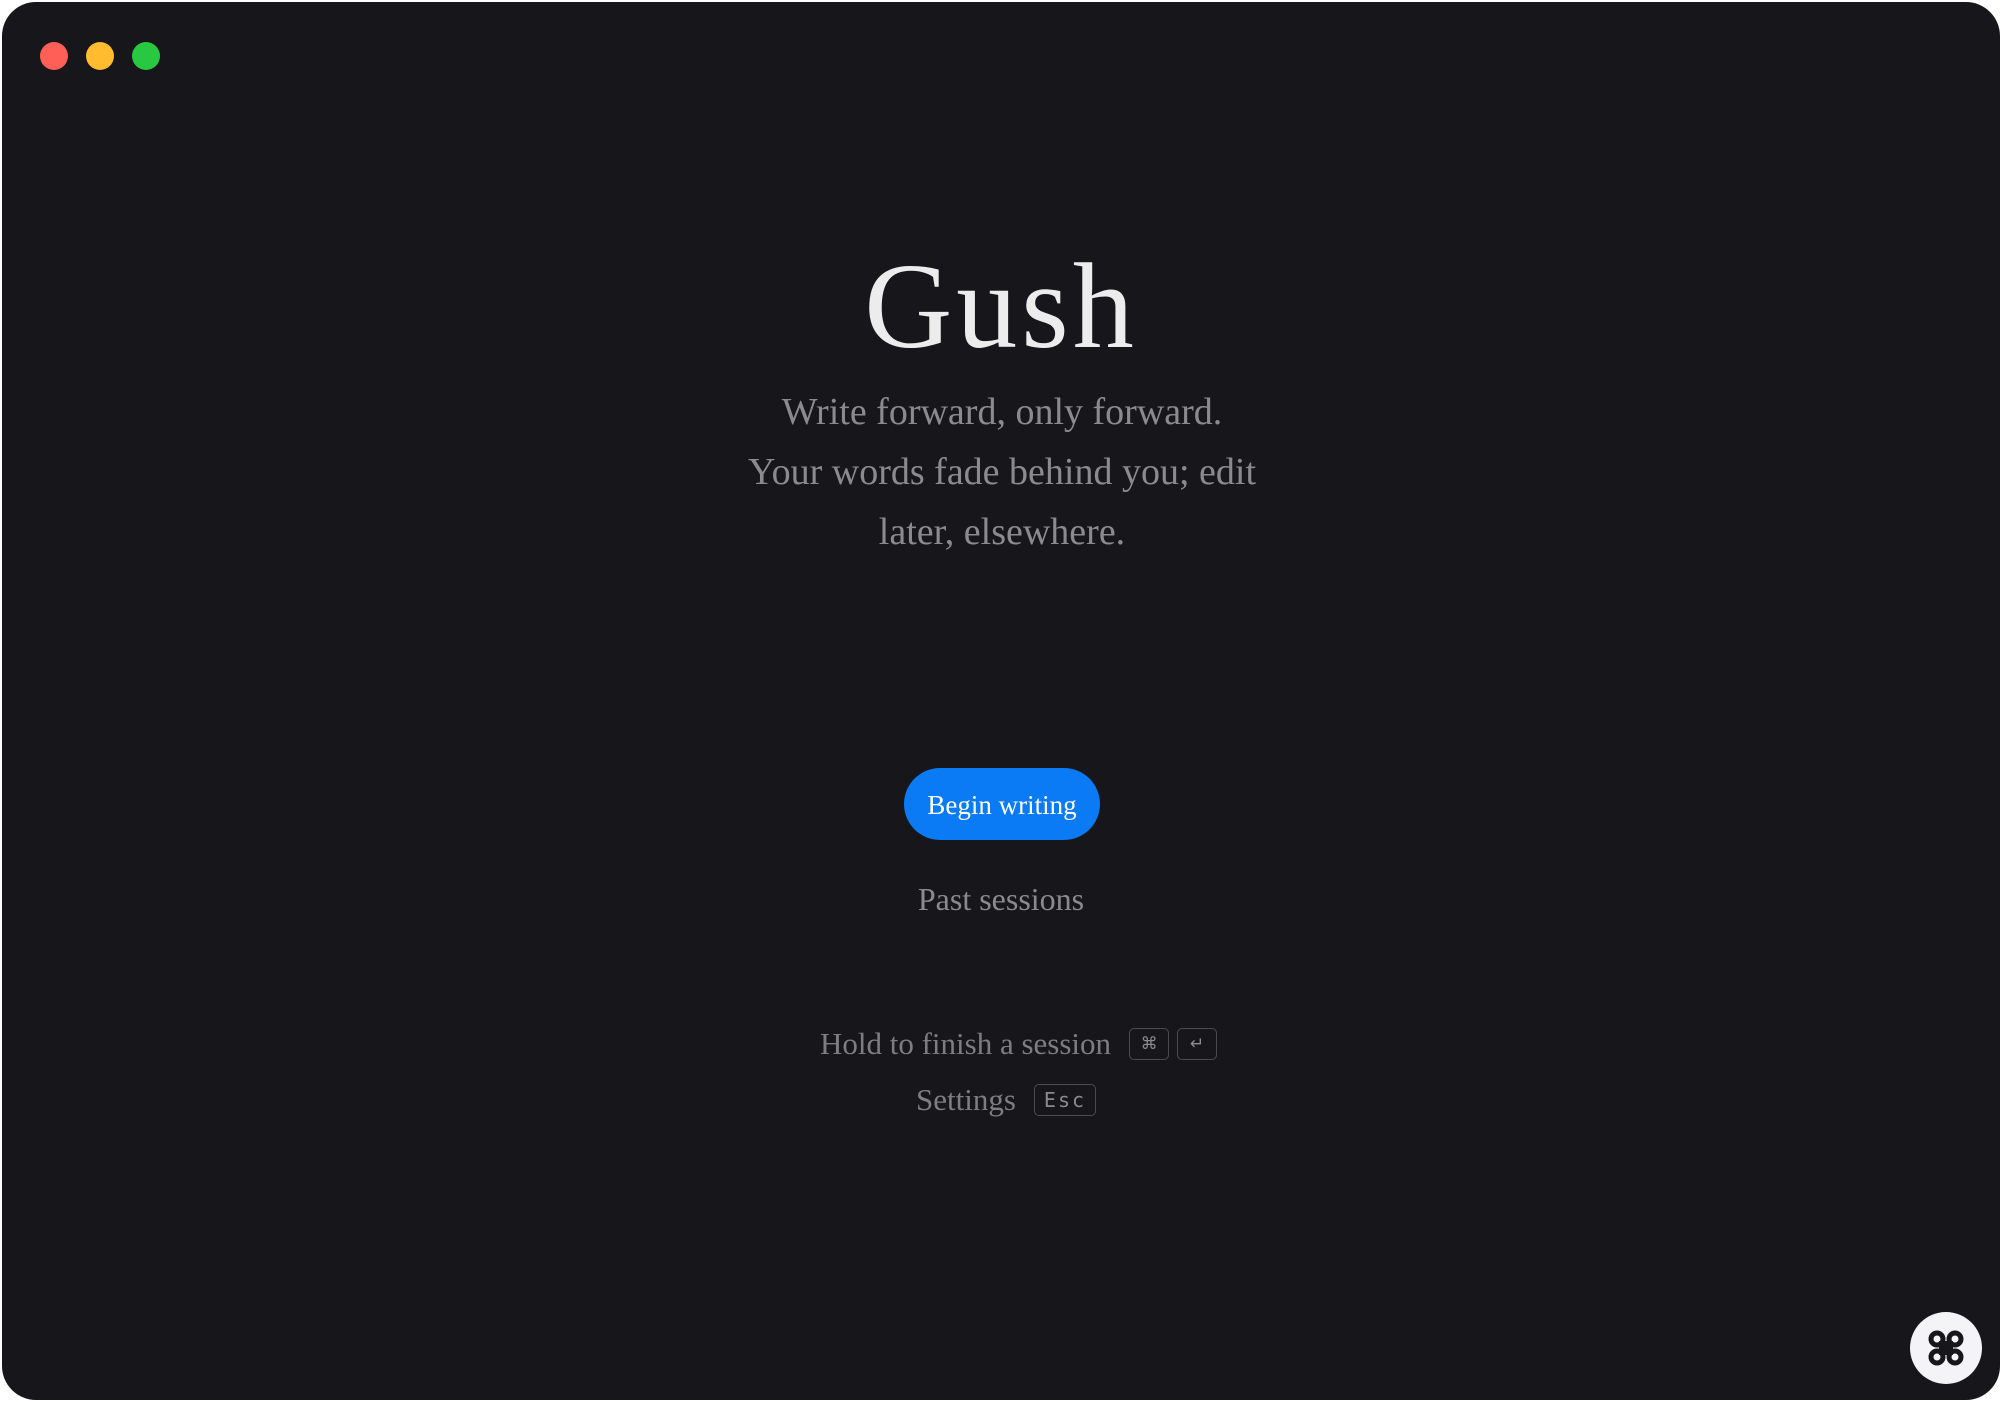 This screenshot has height=1402, width=2002. I want to click on finish-session-hint-label: Hold to finish a session, so click(966, 1043).